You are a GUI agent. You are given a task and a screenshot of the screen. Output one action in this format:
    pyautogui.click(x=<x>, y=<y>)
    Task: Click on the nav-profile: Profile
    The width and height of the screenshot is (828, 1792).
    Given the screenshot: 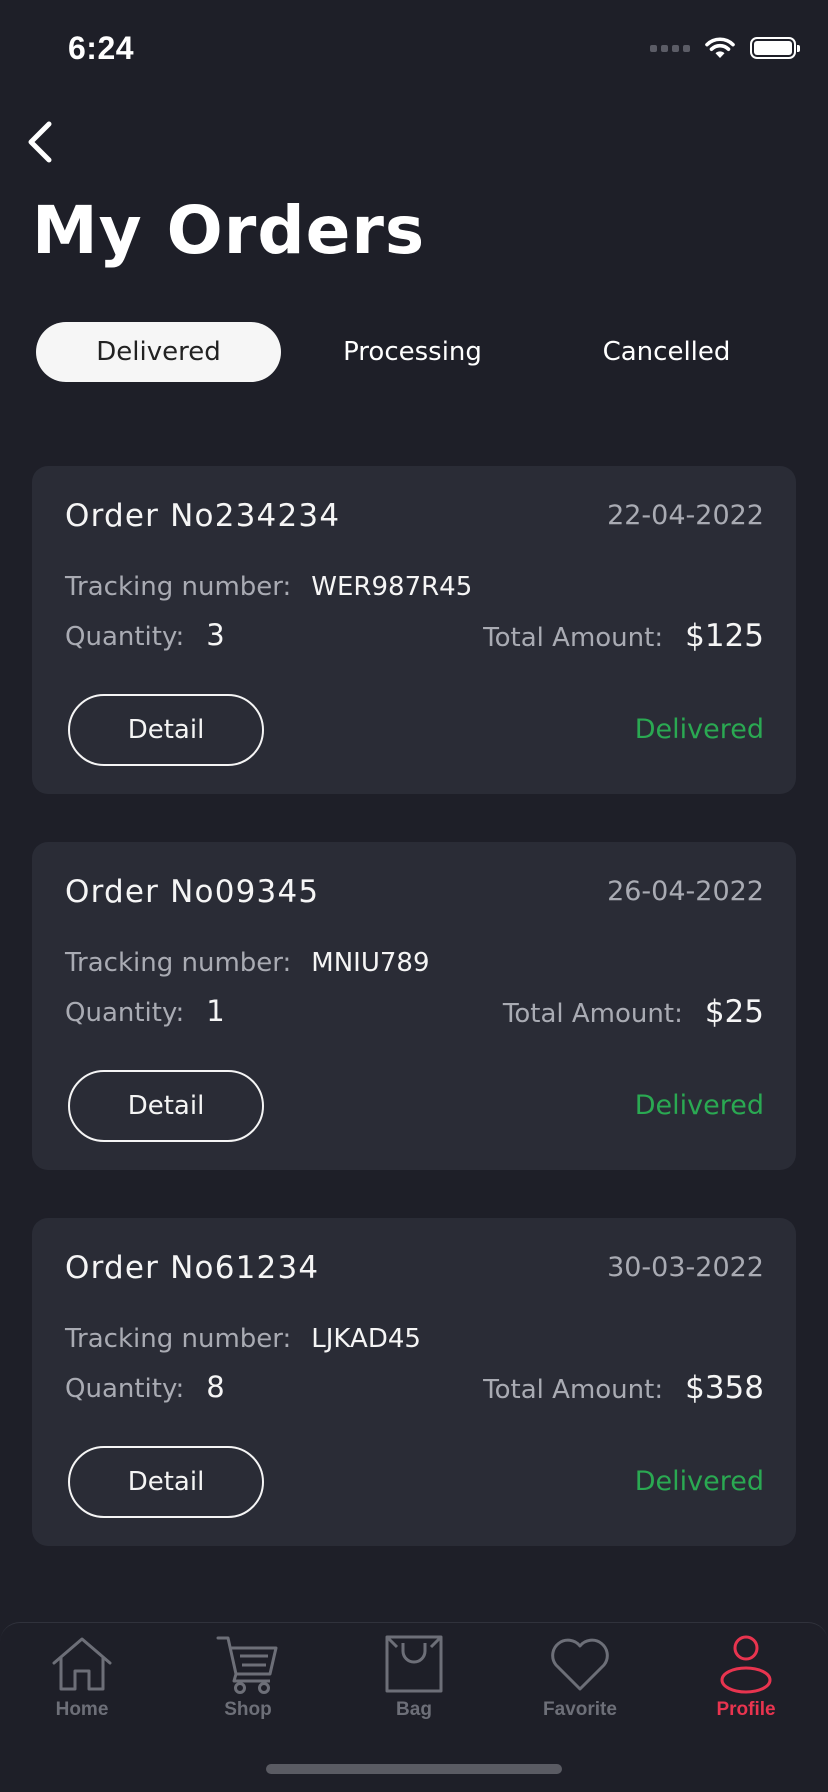 What is the action you would take?
    pyautogui.click(x=746, y=1681)
    